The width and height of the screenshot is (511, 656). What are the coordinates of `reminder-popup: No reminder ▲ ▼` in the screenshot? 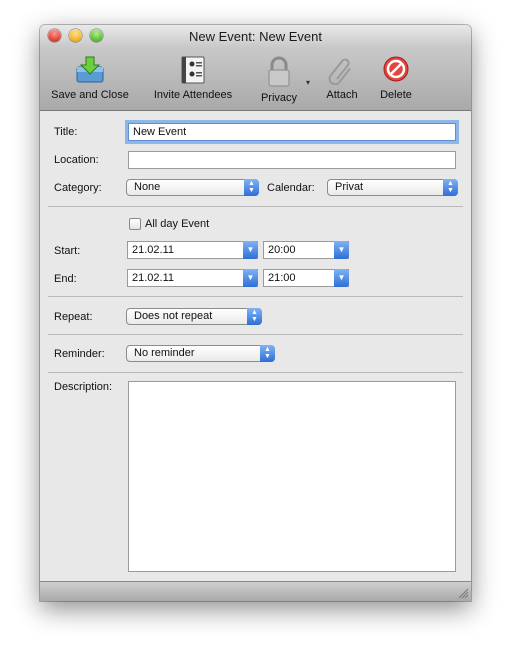 It's located at (200, 353).